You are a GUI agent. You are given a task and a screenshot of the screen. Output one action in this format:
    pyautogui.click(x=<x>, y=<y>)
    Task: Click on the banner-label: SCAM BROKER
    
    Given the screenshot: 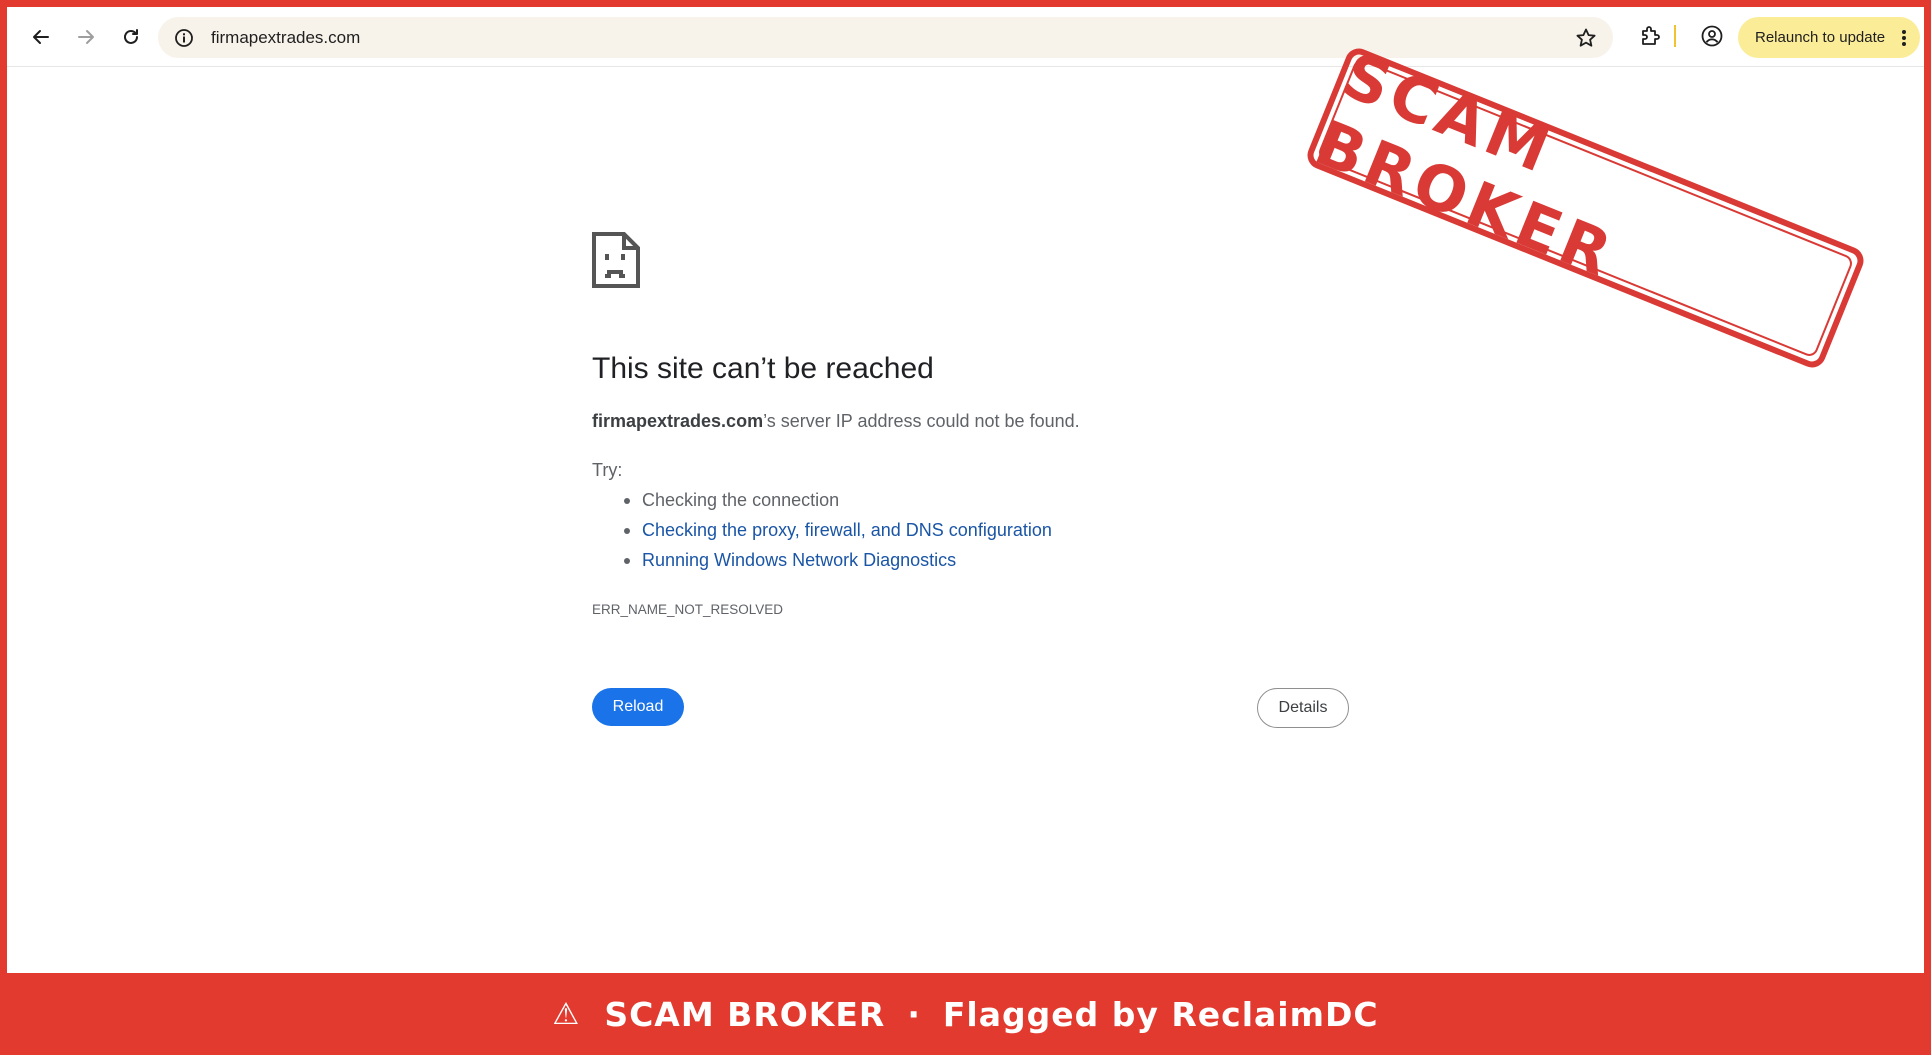 What is the action you would take?
    pyautogui.click(x=745, y=1014)
    